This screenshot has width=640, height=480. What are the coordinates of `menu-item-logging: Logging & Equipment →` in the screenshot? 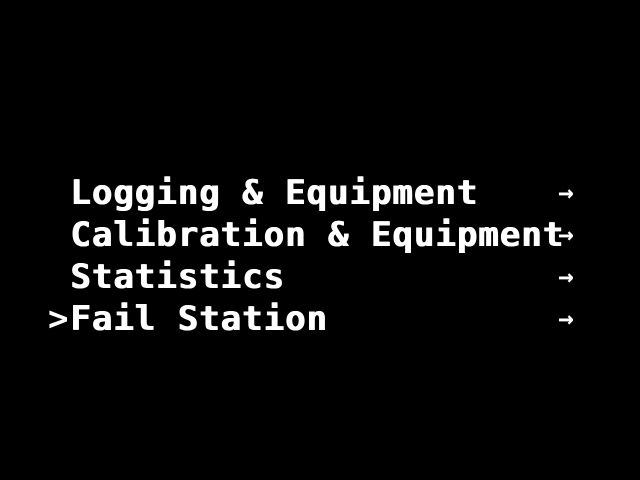 It's located at (328, 193).